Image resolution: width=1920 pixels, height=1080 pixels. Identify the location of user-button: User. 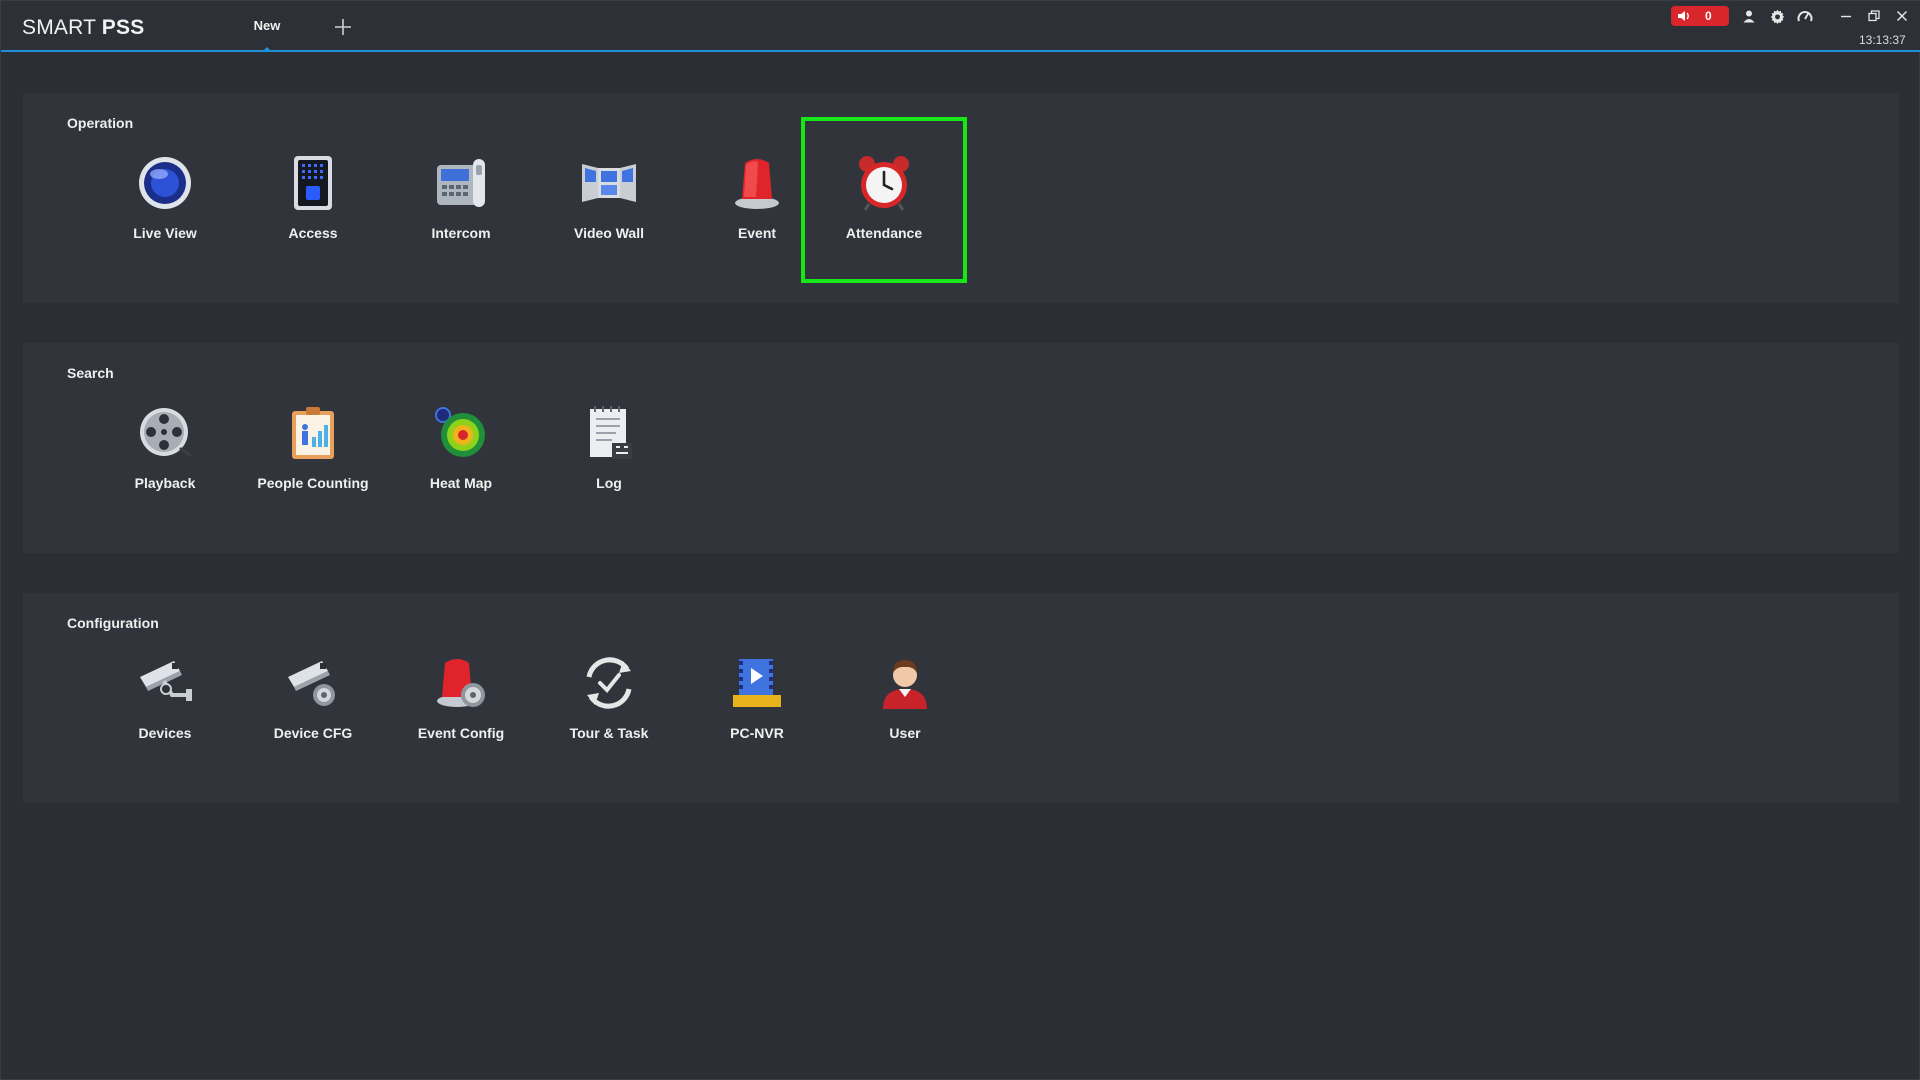
(905, 704).